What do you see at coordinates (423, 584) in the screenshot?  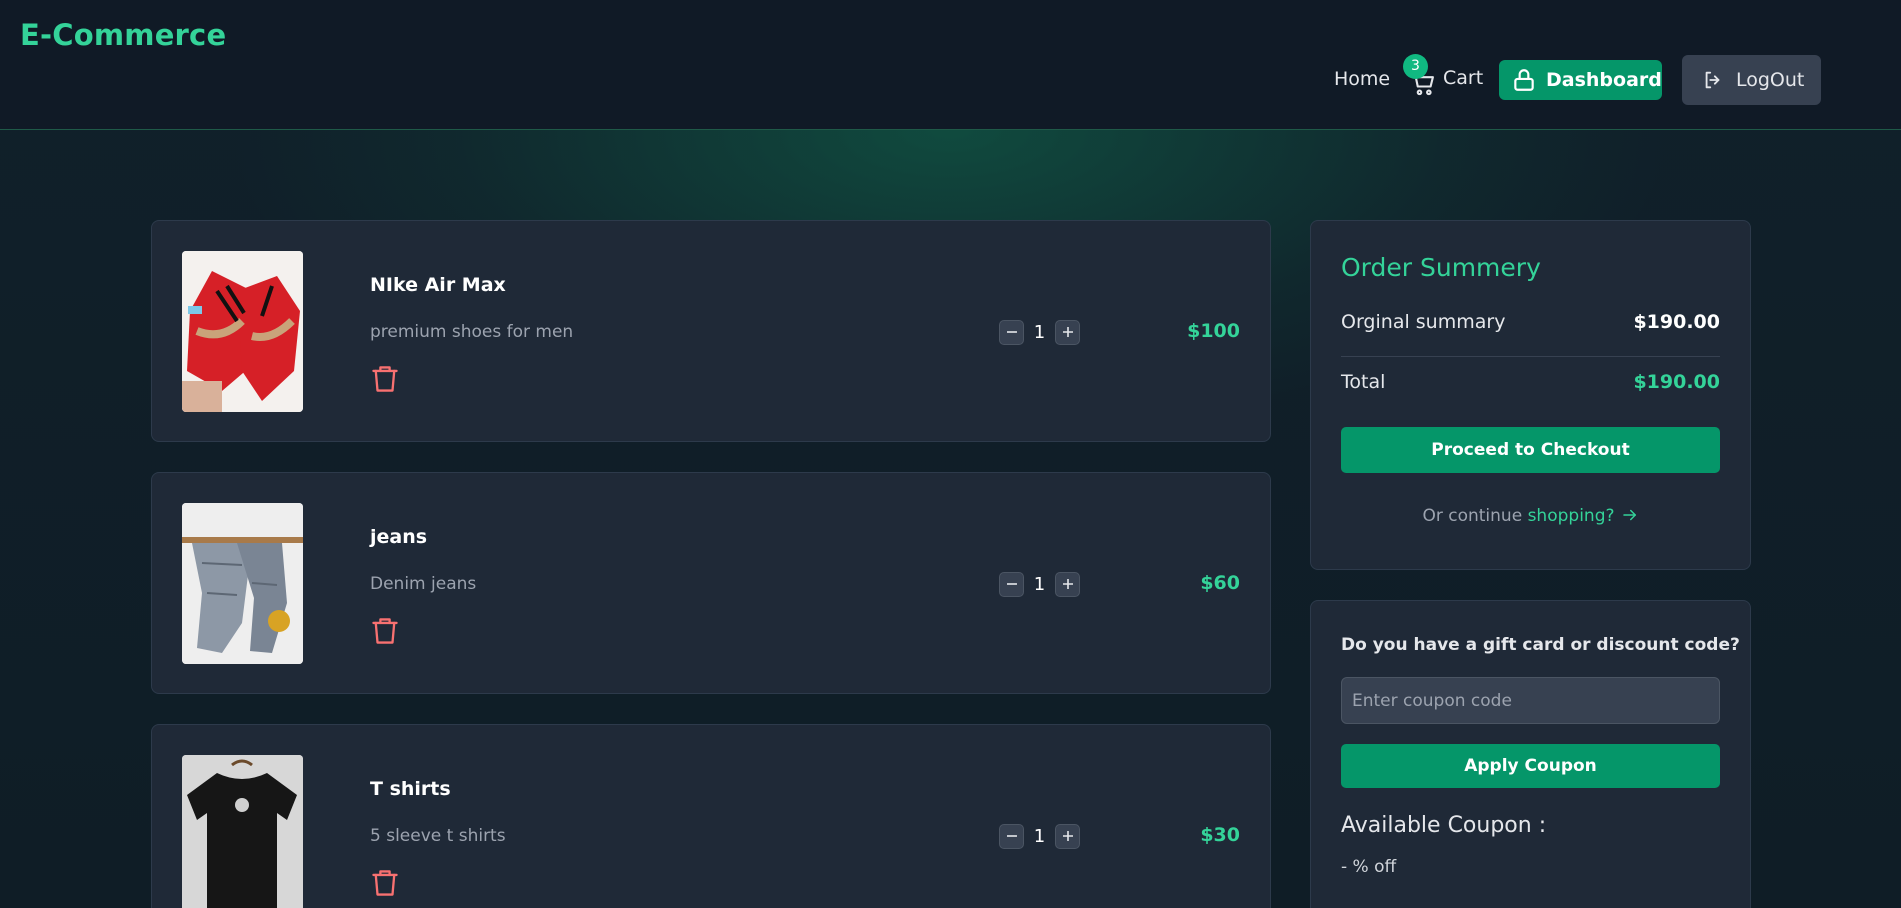 I see `product-description: Denim jeans` at bounding box center [423, 584].